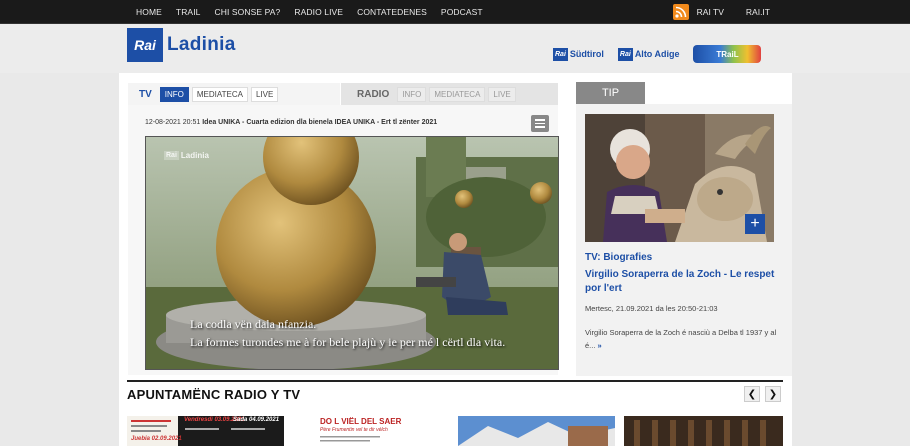  Describe the element at coordinates (373, 94) in the screenshot. I see `radio-heading: RADIO` at that location.